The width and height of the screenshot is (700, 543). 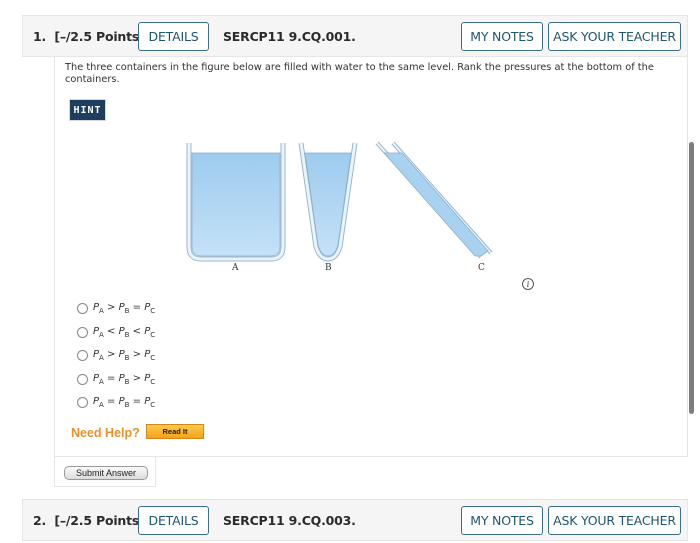 What do you see at coordinates (691, 278) in the screenshot?
I see `scrollbar` at bounding box center [691, 278].